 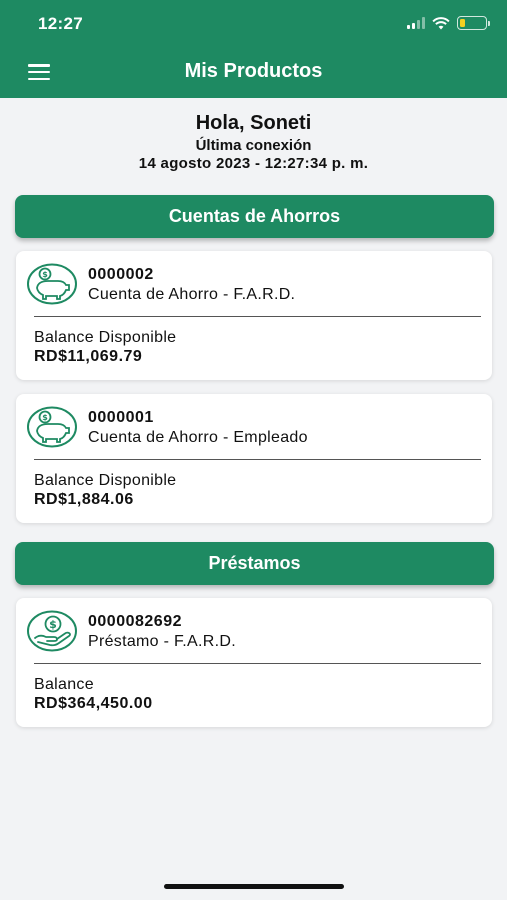 I want to click on hand-coin-icon: $, so click(x=52, y=631).